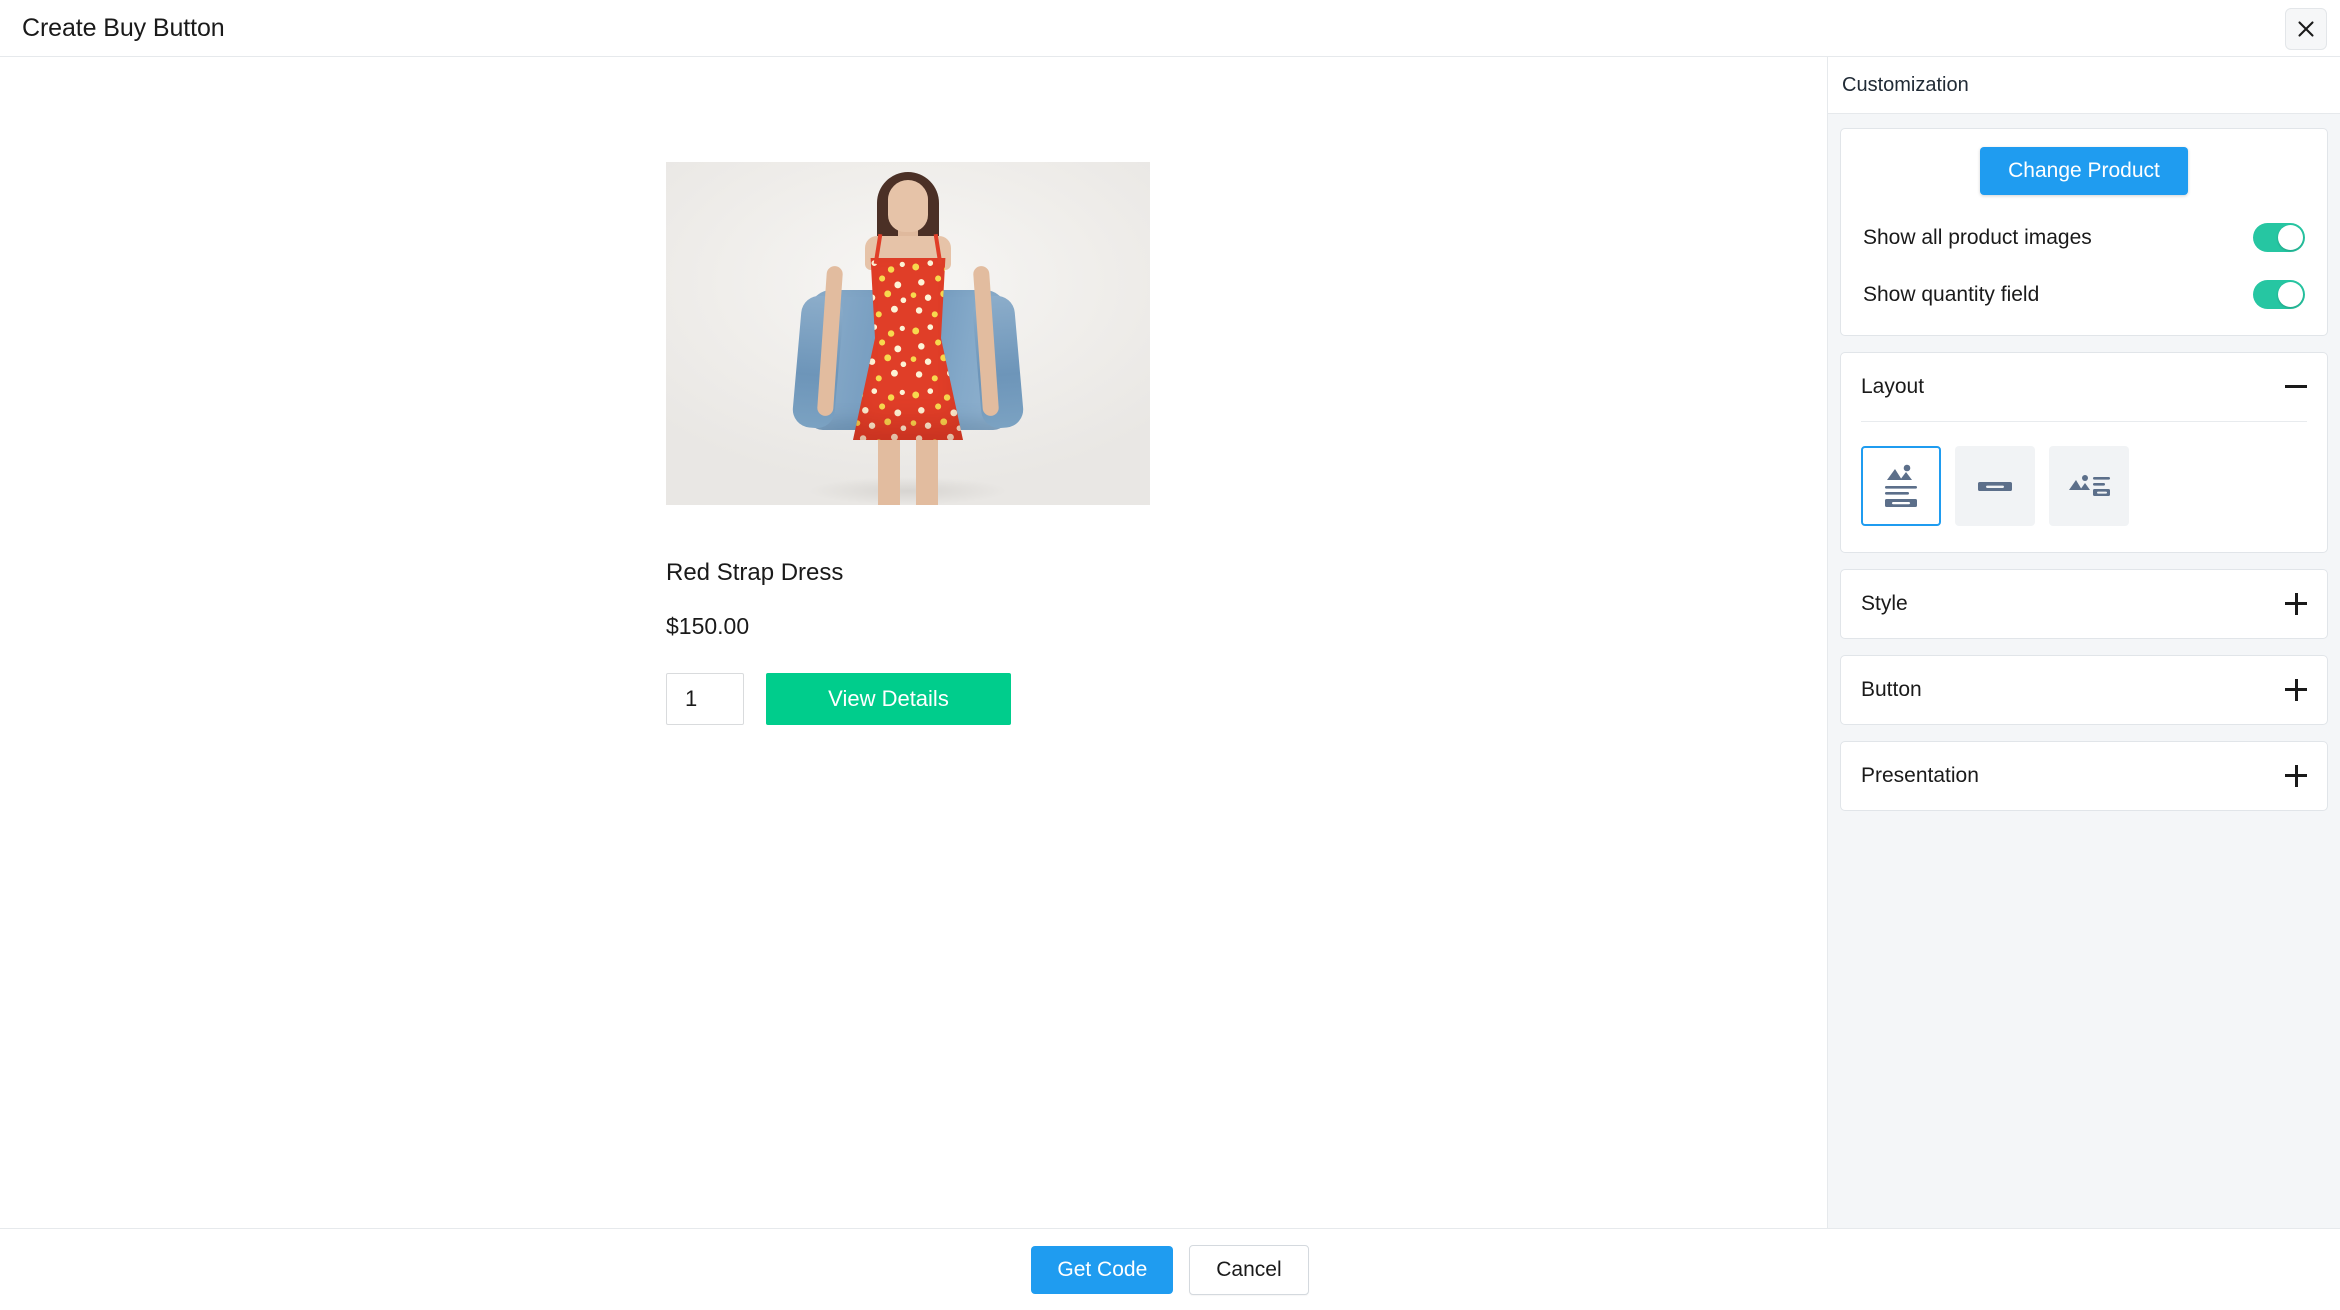 The image size is (2340, 1310). Describe the element at coordinates (1884, 603) in the screenshot. I see `section-title: Style` at that location.